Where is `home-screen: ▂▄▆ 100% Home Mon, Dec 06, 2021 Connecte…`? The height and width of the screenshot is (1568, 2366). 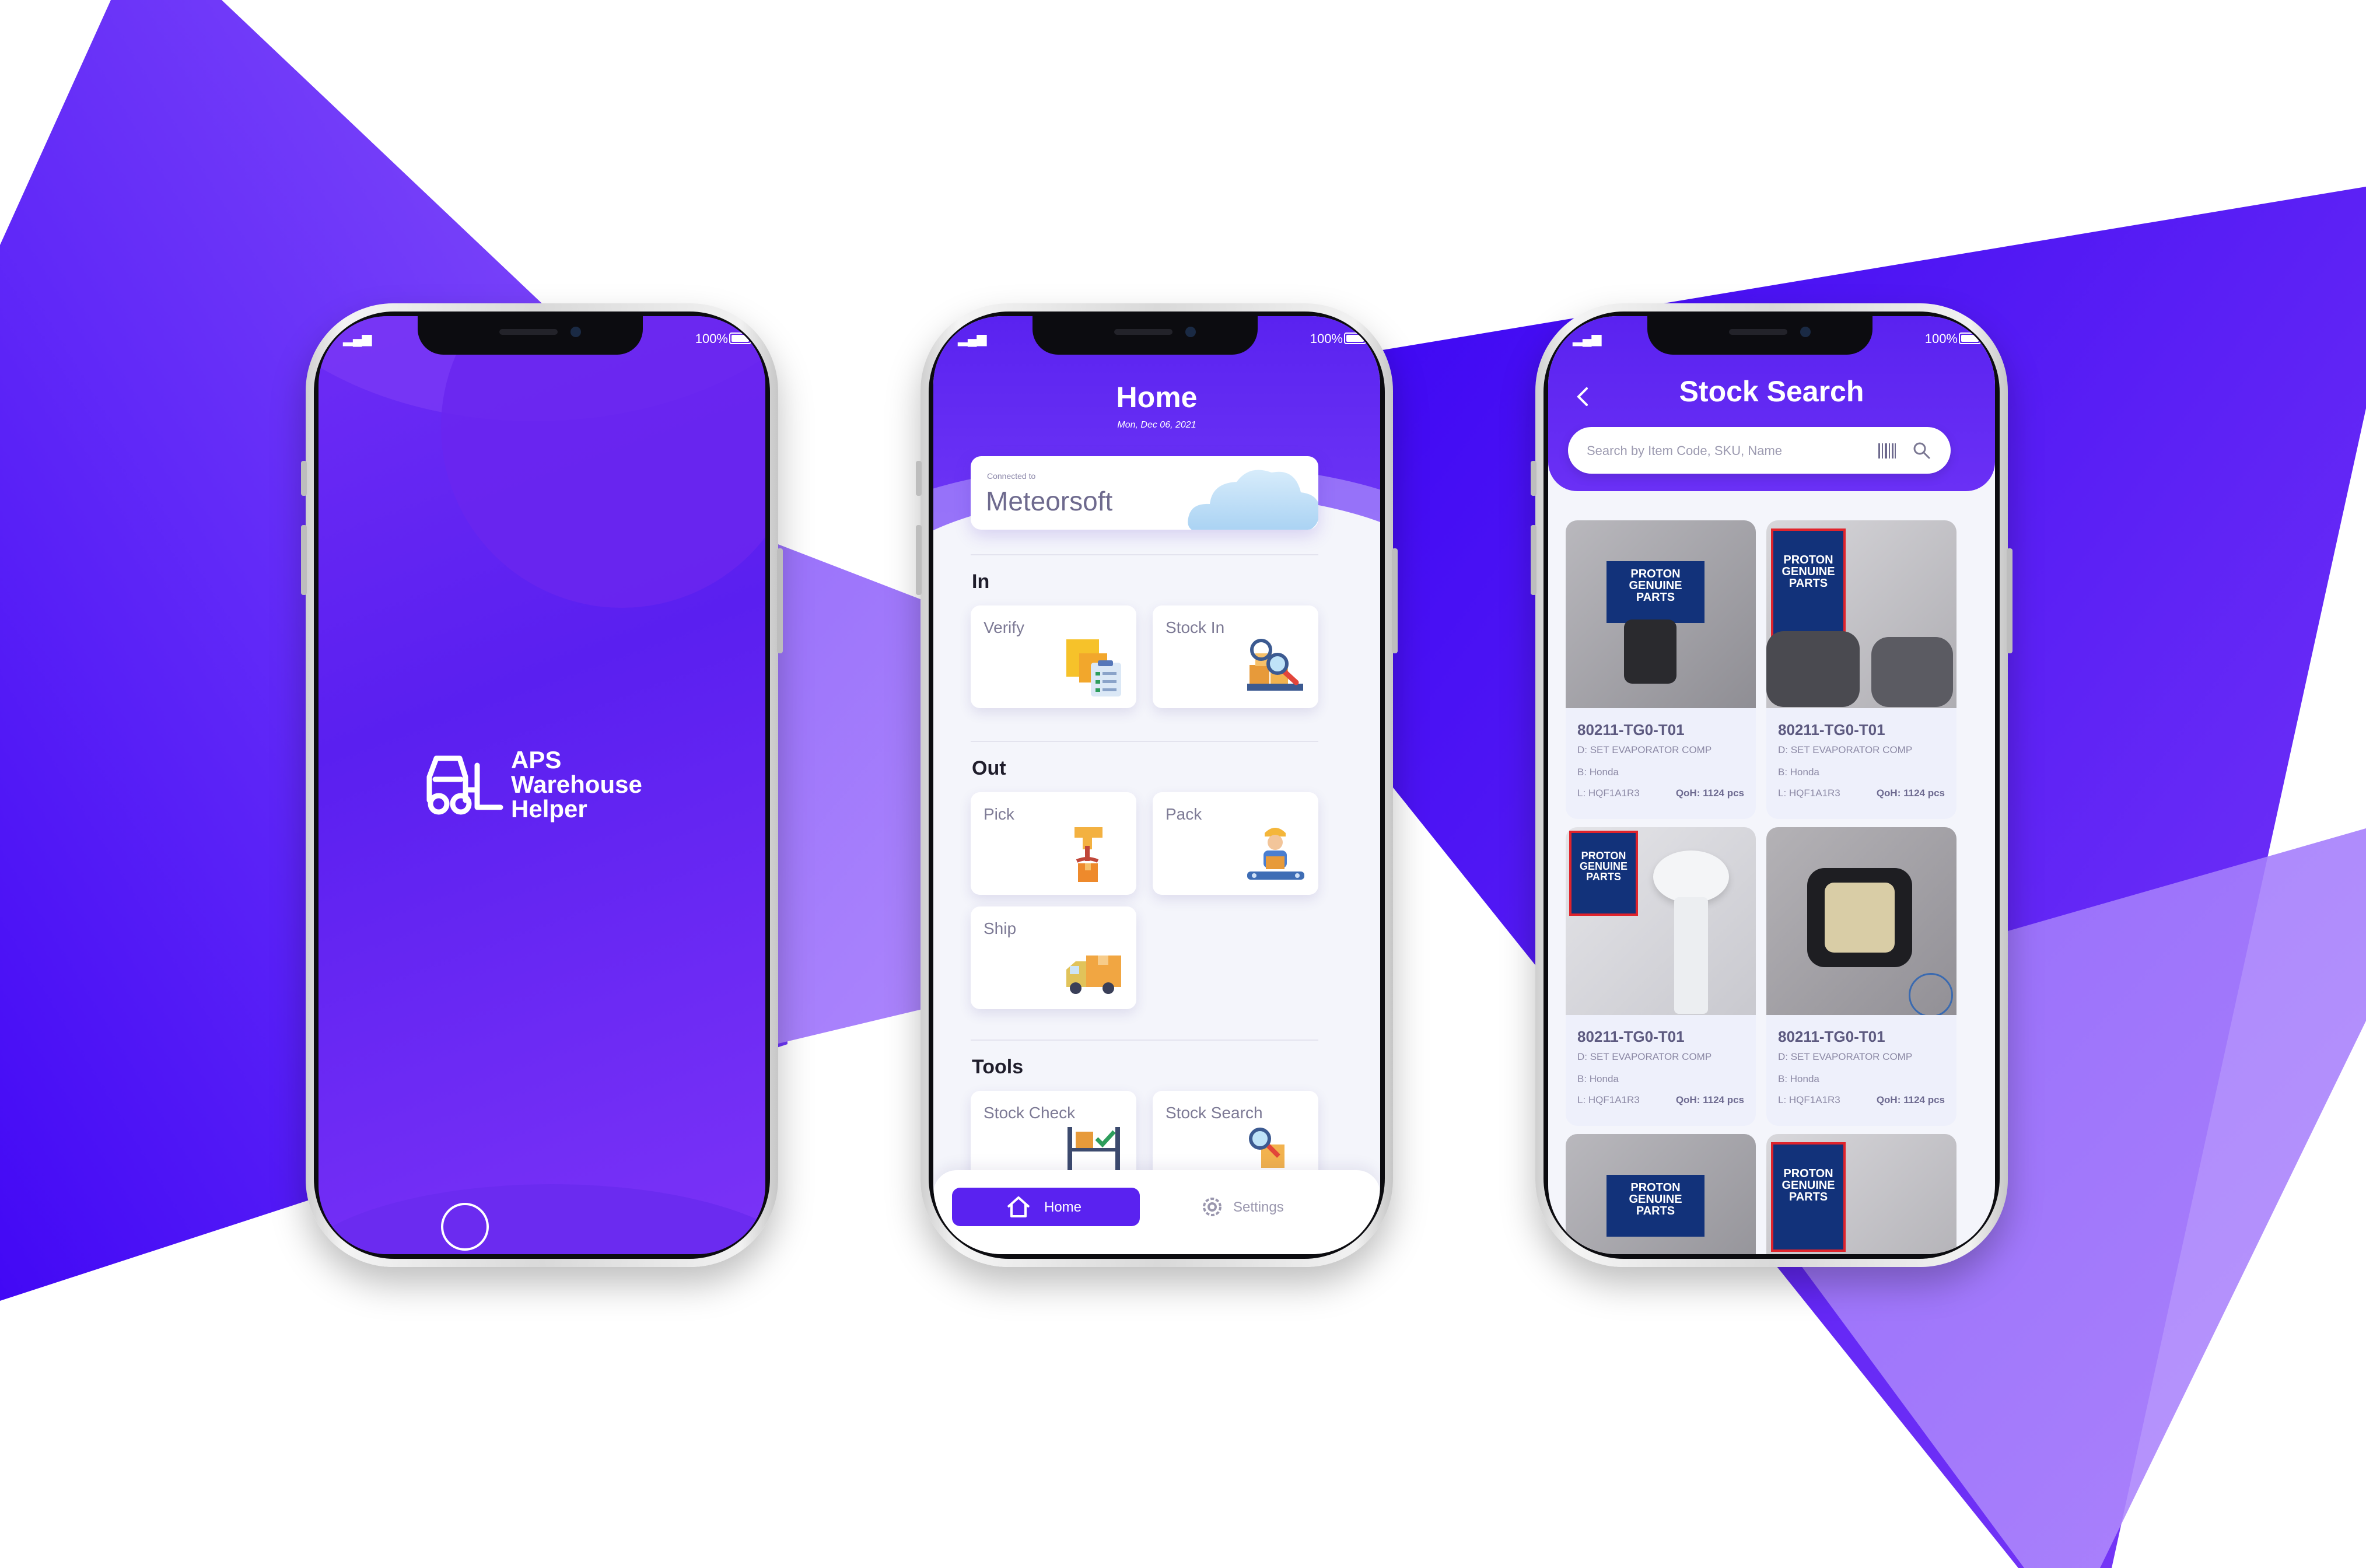 home-screen: ▂▄▆ 100% Home Mon, Dec 06, 2021 Connecte… is located at coordinates (1156, 785).